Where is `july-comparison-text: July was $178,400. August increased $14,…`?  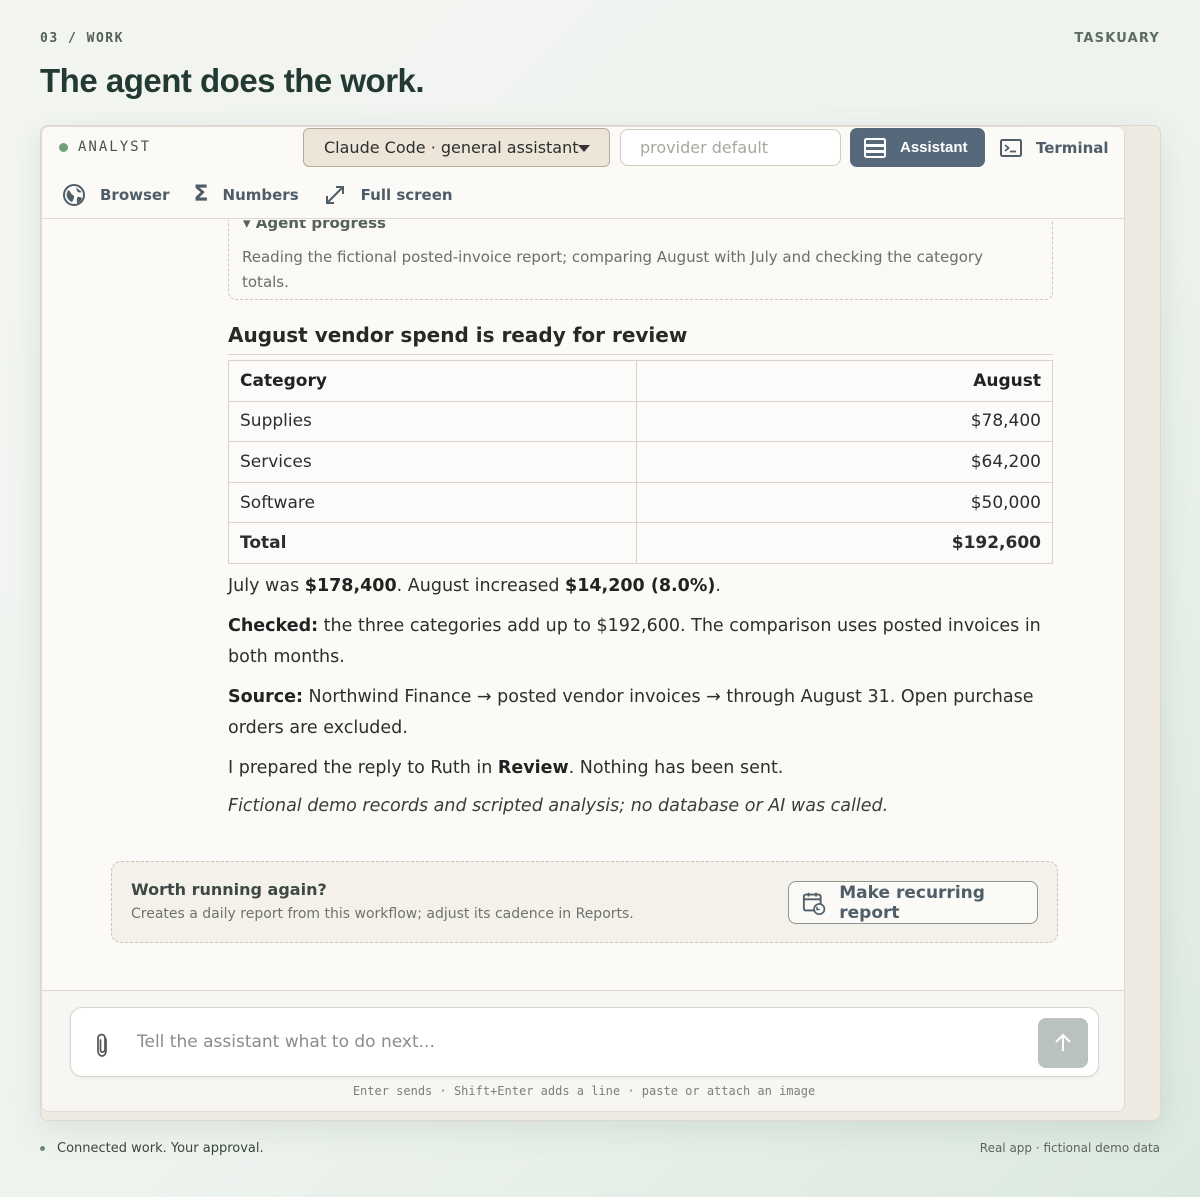 july-comparison-text: July was $178,400. August increased $14,… is located at coordinates (643, 586).